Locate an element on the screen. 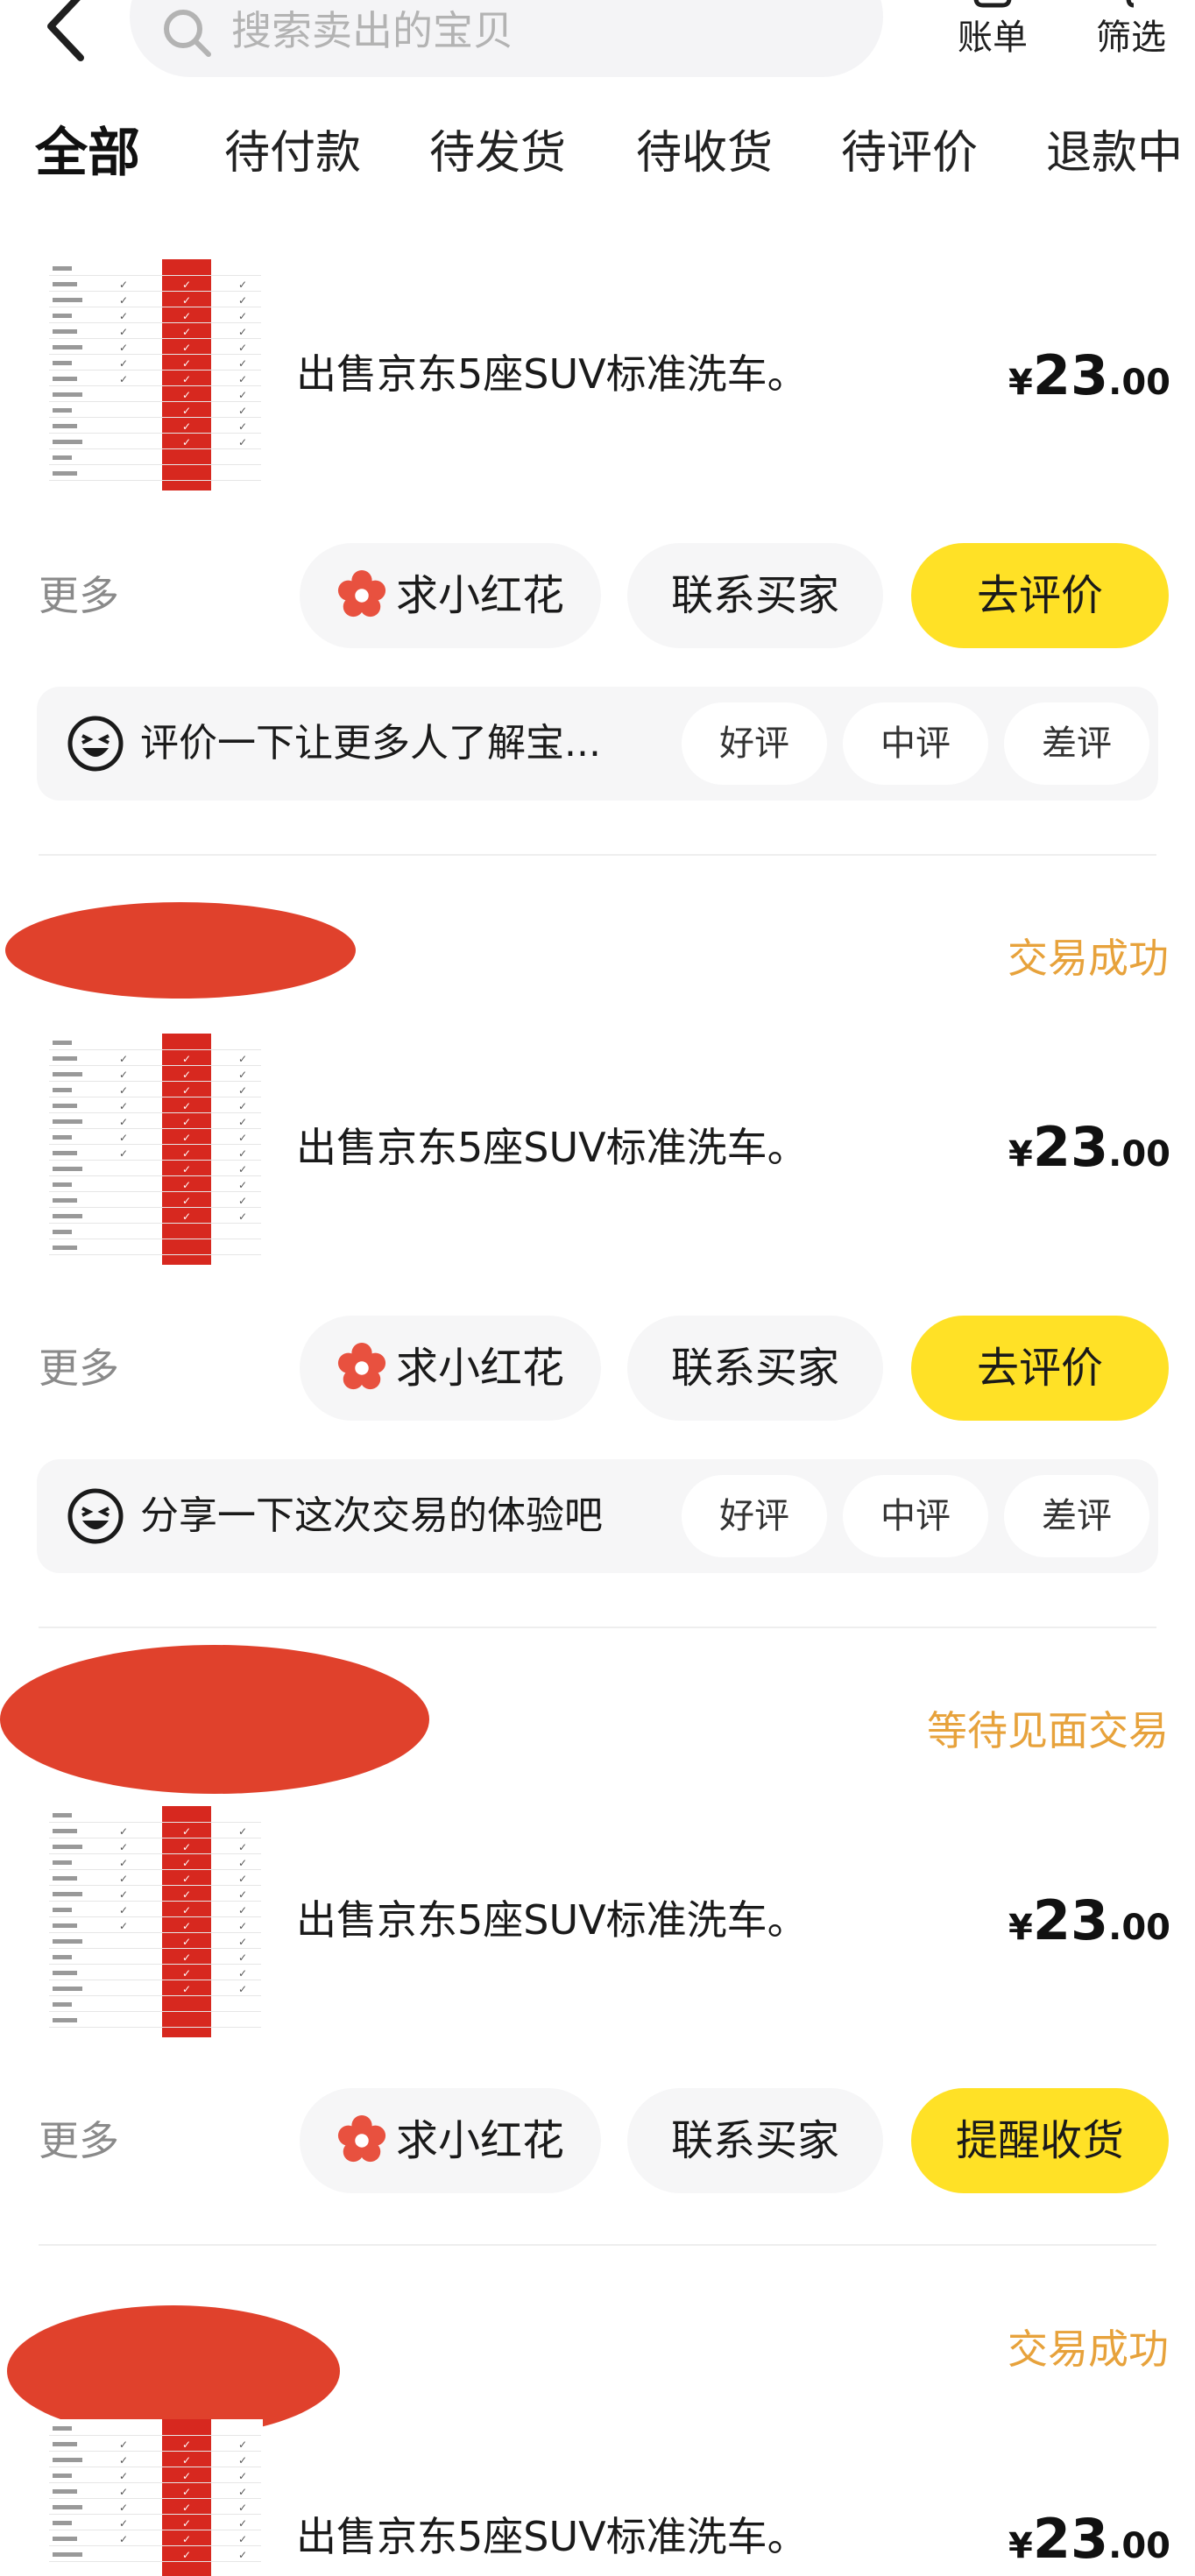 The height and width of the screenshot is (2576, 1195). tab-refunding: 退款中 is located at coordinates (1114, 153).